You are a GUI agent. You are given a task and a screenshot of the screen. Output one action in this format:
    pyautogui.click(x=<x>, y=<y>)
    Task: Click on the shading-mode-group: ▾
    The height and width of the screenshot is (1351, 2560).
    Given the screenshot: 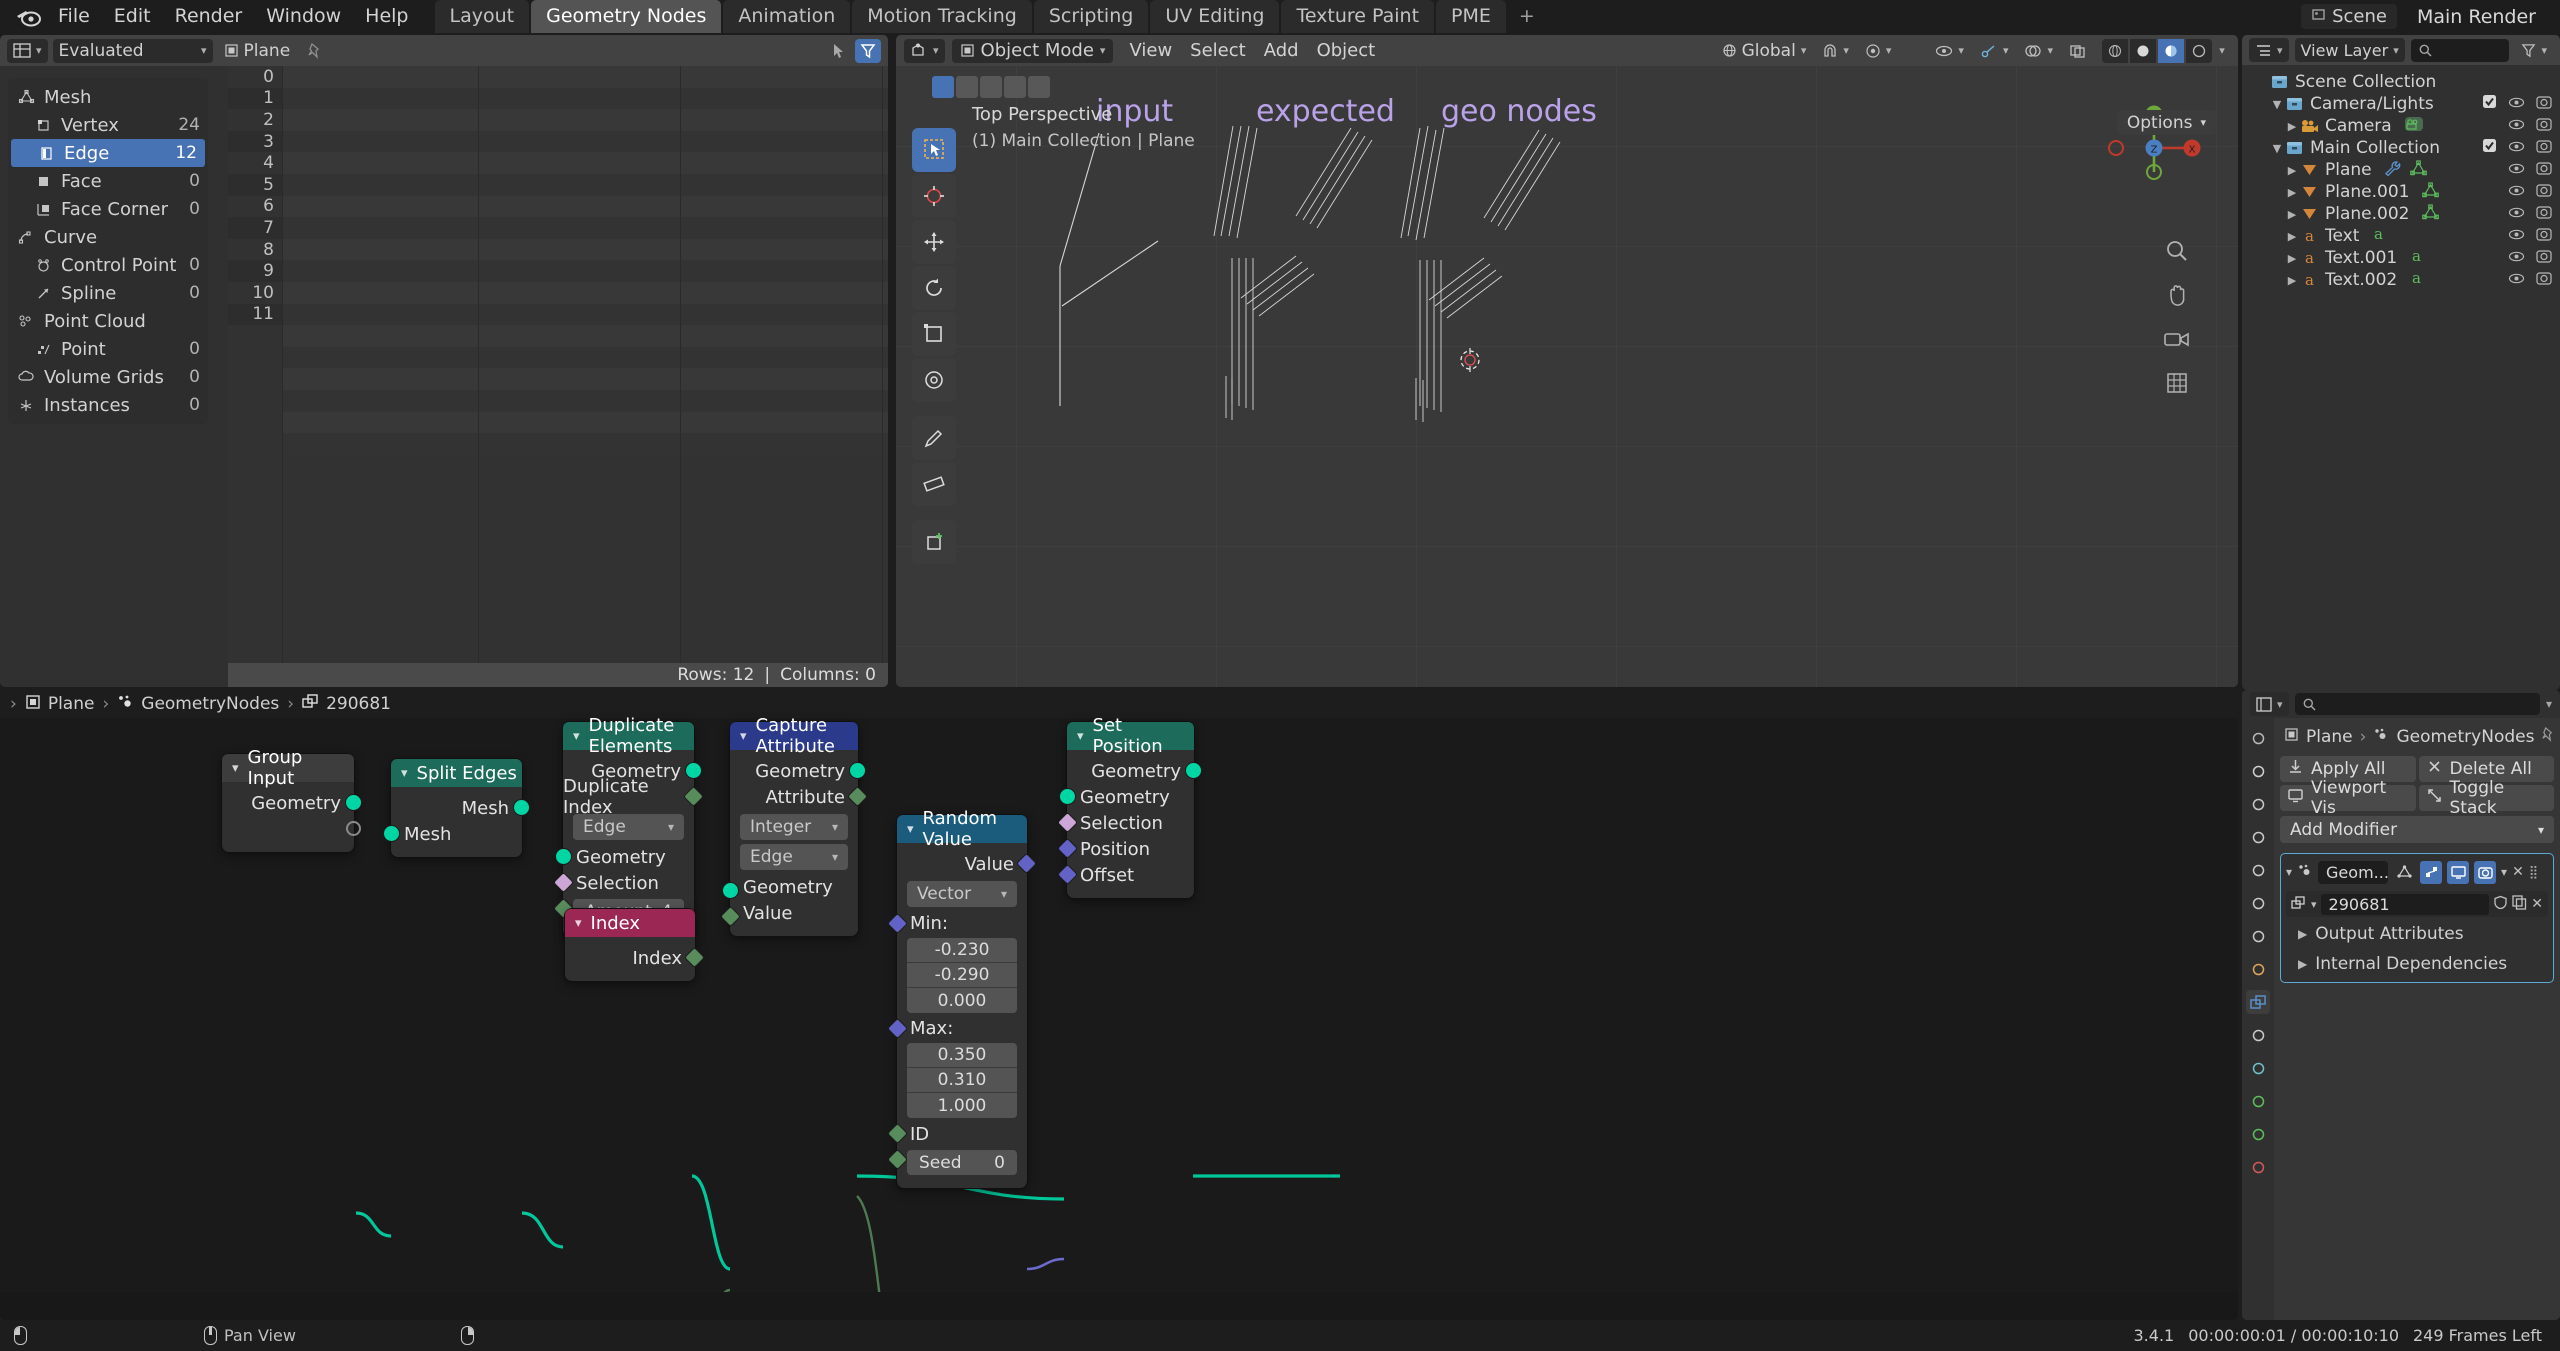 What is the action you would take?
    pyautogui.click(x=2166, y=50)
    